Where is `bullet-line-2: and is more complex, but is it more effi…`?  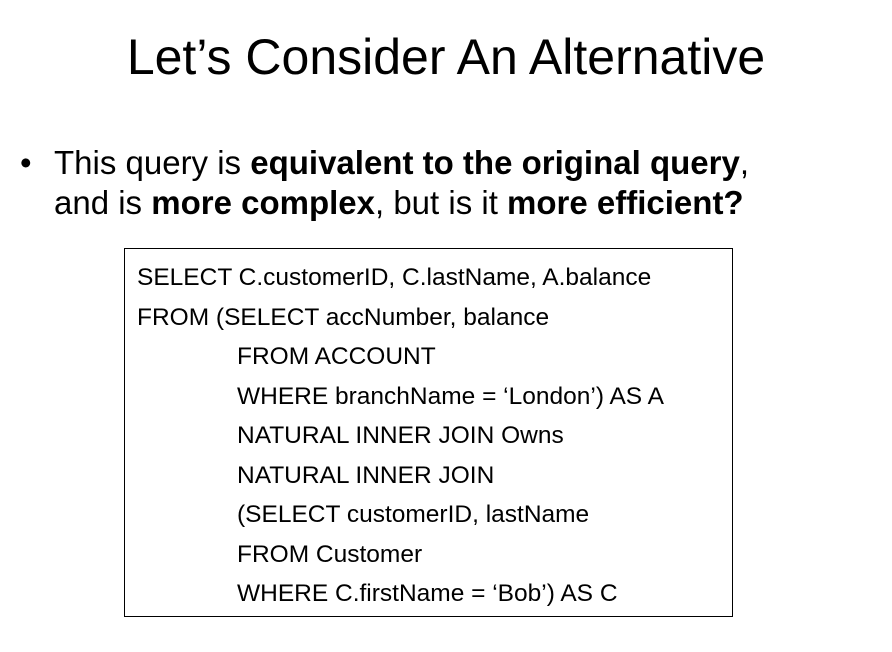 bullet-line-2: and is more complex, but is it more effi… is located at coordinates (472, 203).